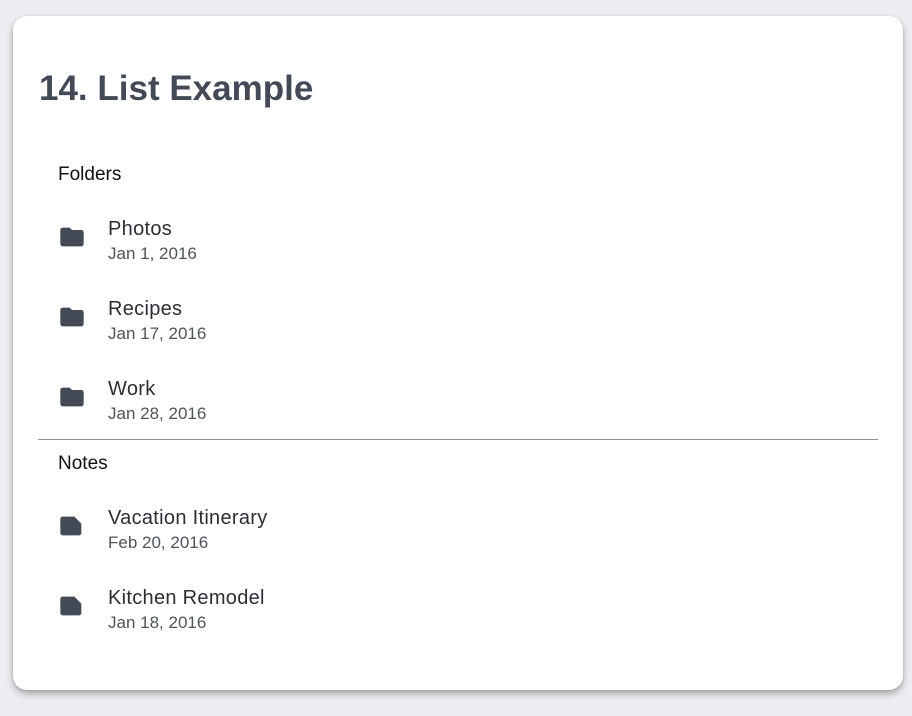 The width and height of the screenshot is (912, 716). I want to click on list-item-date: Jan 18, 2016, so click(157, 622).